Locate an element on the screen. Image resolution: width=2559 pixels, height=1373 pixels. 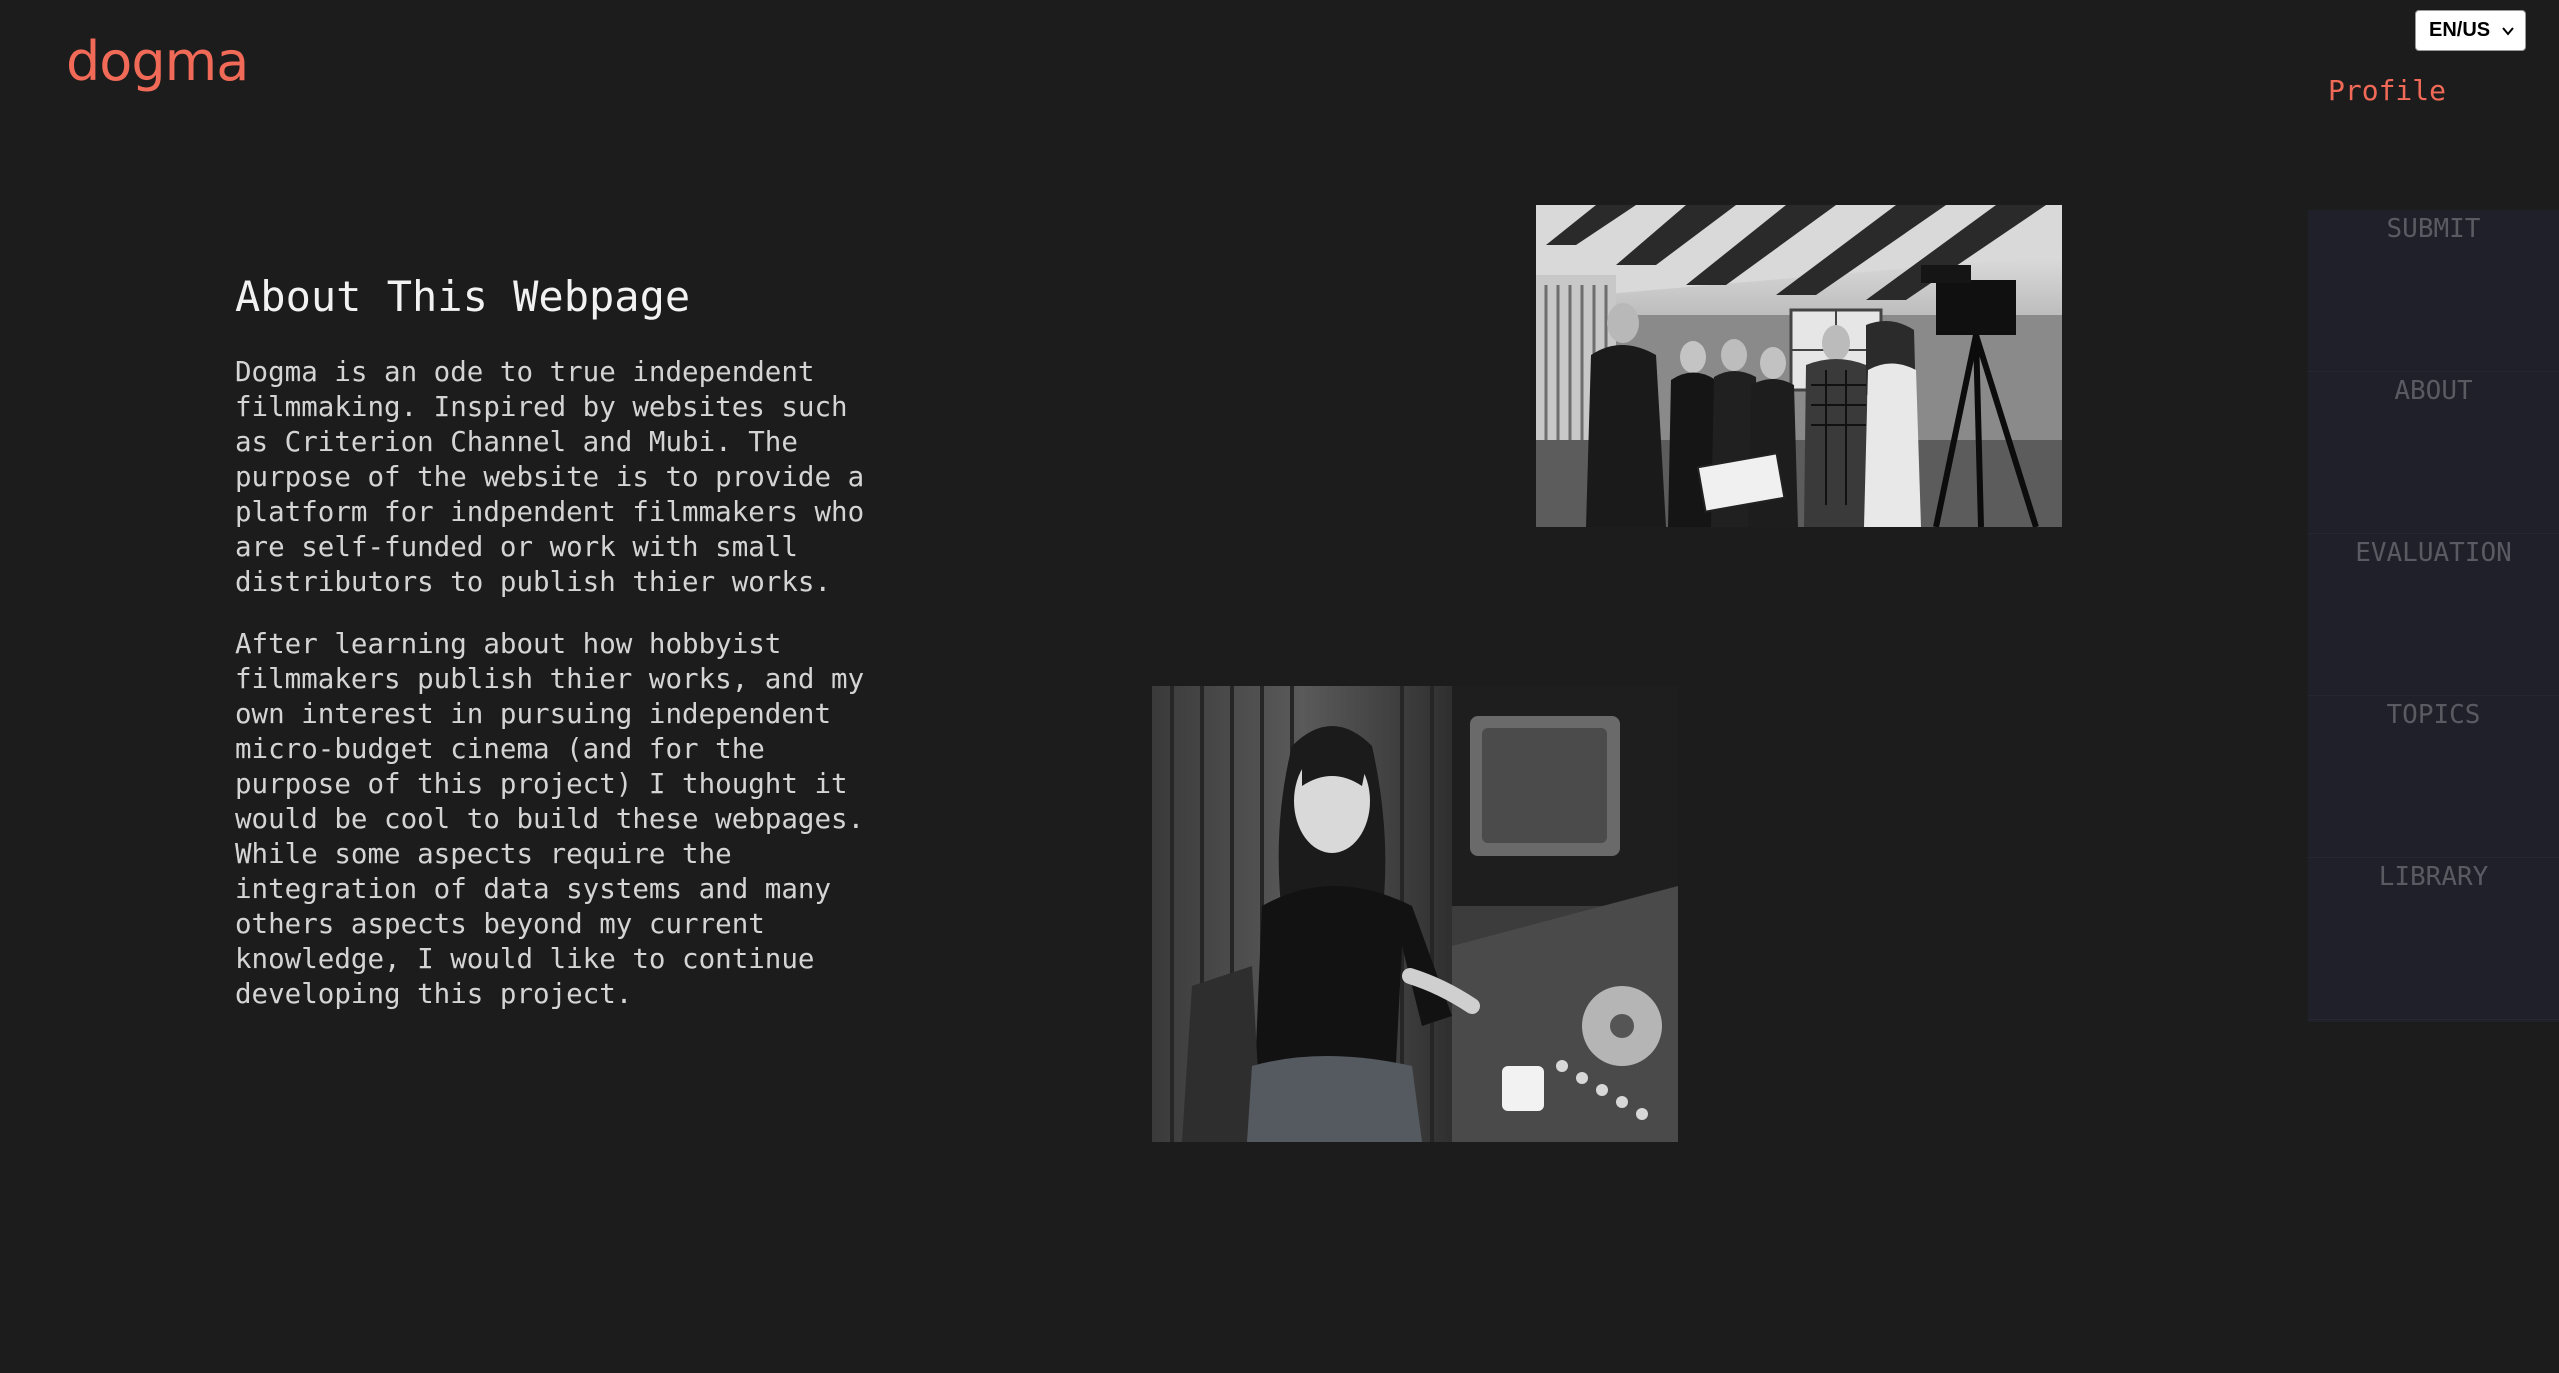
side-nav-item-evaluation: EVALUATION is located at coordinates (2433, 615).